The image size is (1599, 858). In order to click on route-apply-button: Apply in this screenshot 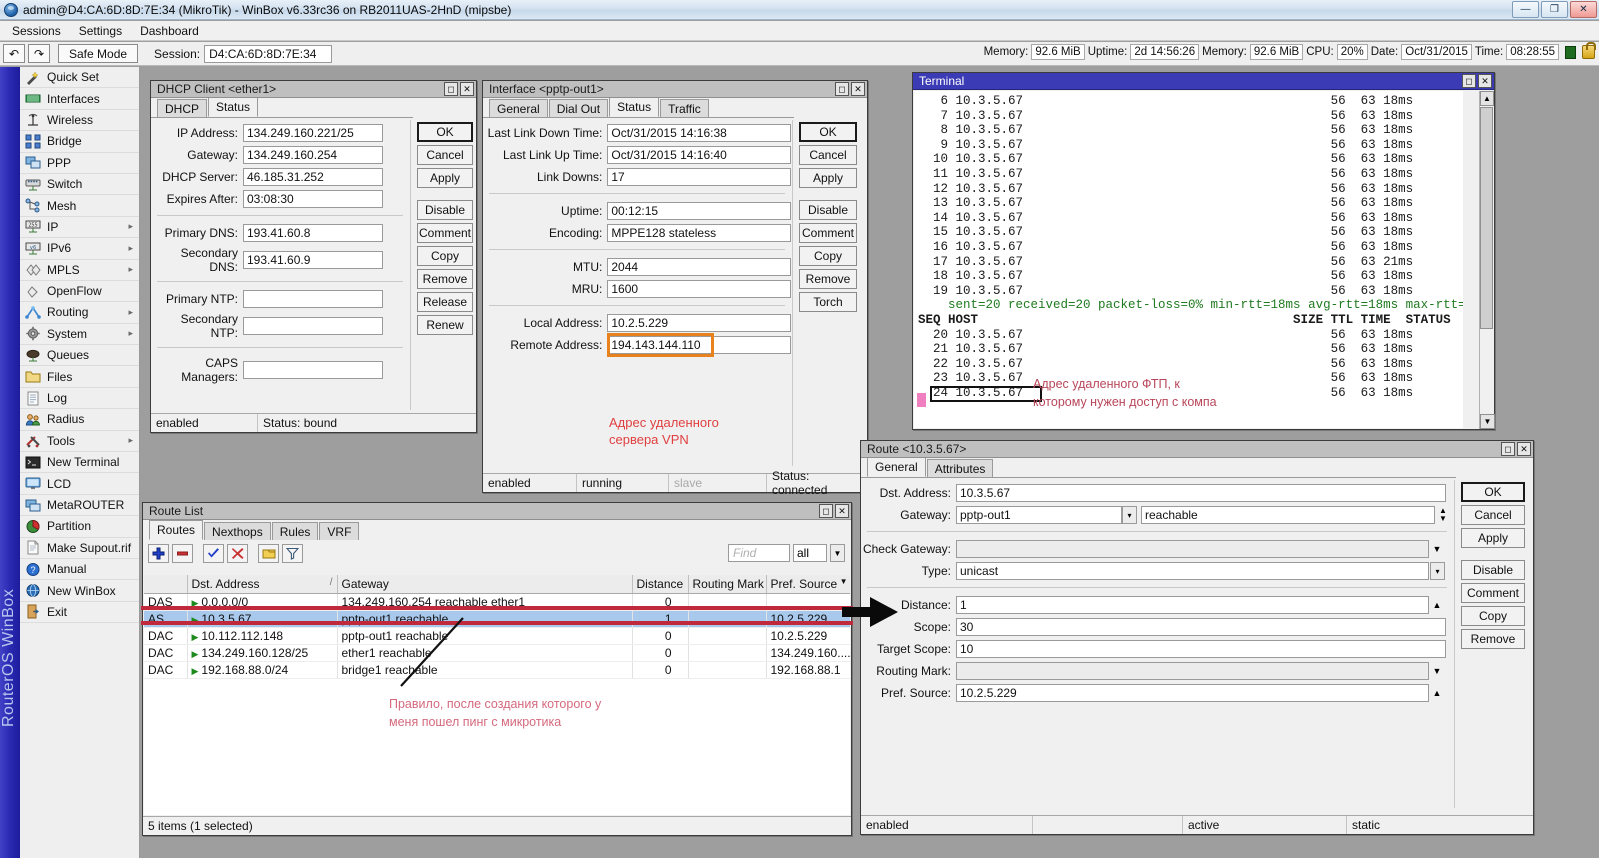, I will do `click(1493, 538)`.